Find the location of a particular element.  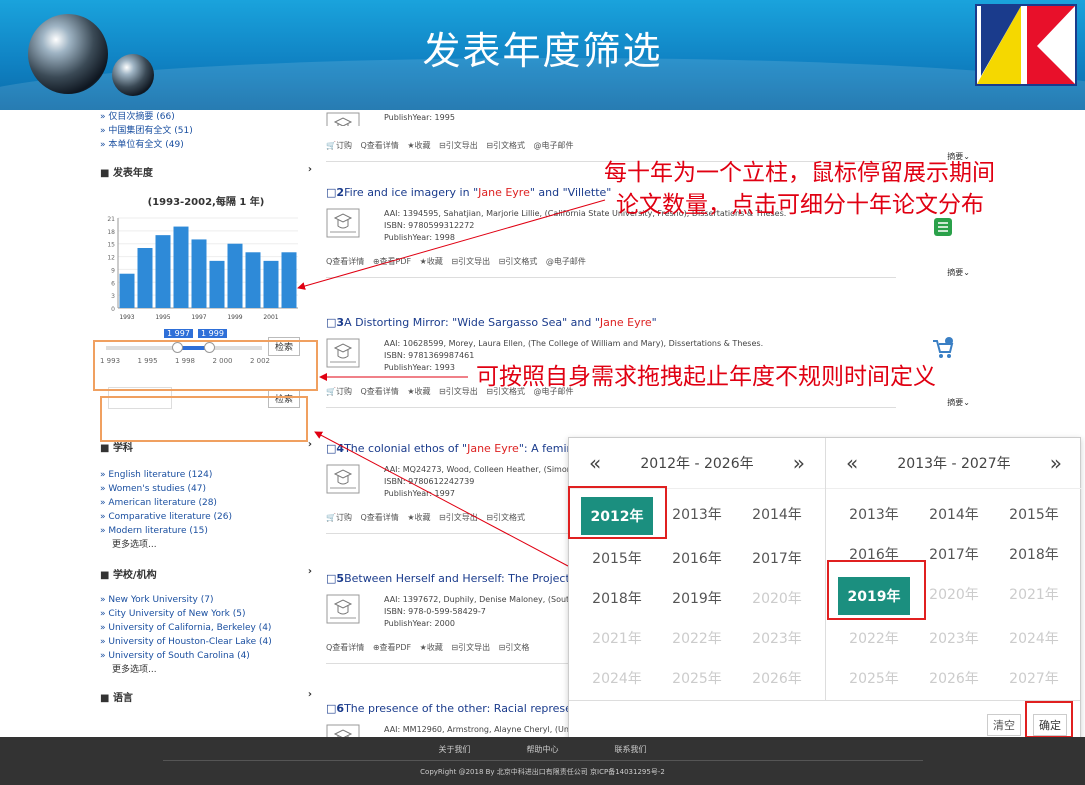

footer-link: 关于我们 is located at coordinates (455, 749).